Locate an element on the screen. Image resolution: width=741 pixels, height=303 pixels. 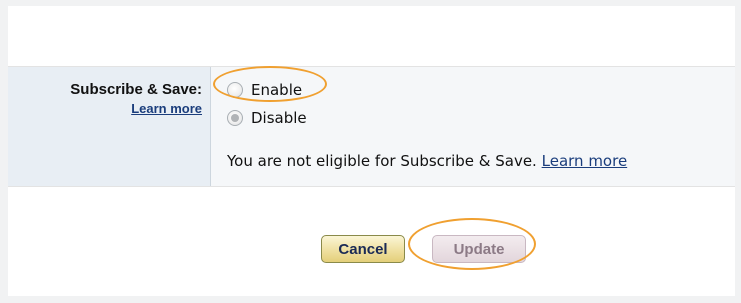
enable-option: Enable is located at coordinates (264, 90).